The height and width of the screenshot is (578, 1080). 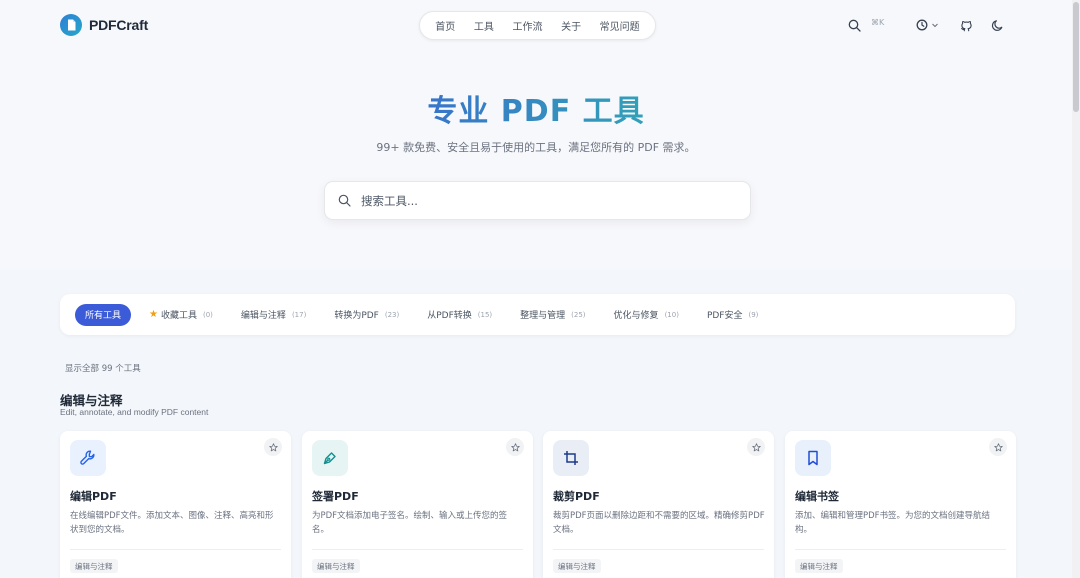 I want to click on chevron-down-icon, so click(x=934, y=25).